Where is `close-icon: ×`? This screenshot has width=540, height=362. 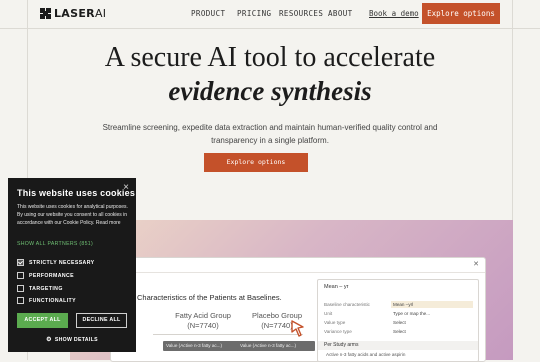
close-icon: × is located at coordinates (126, 187).